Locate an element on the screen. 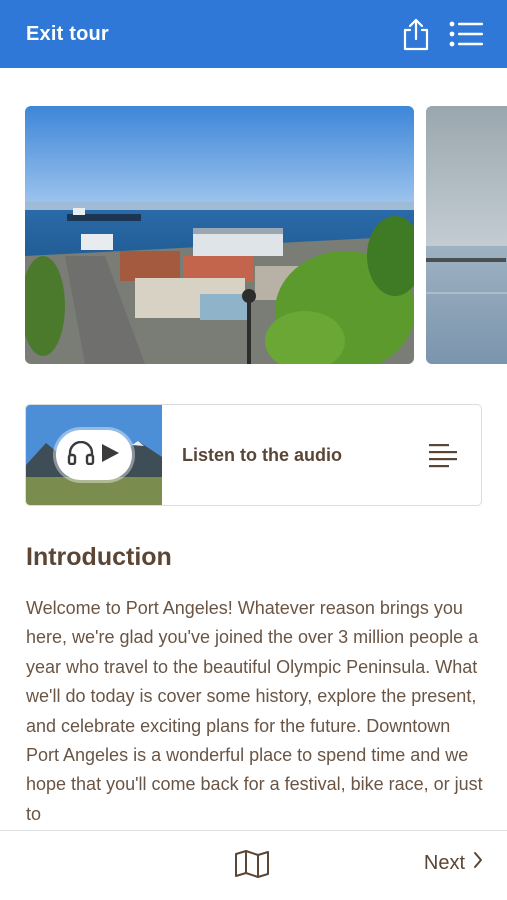 The width and height of the screenshot is (507, 900). carousel-slide-shoreline is located at coordinates (466, 235).